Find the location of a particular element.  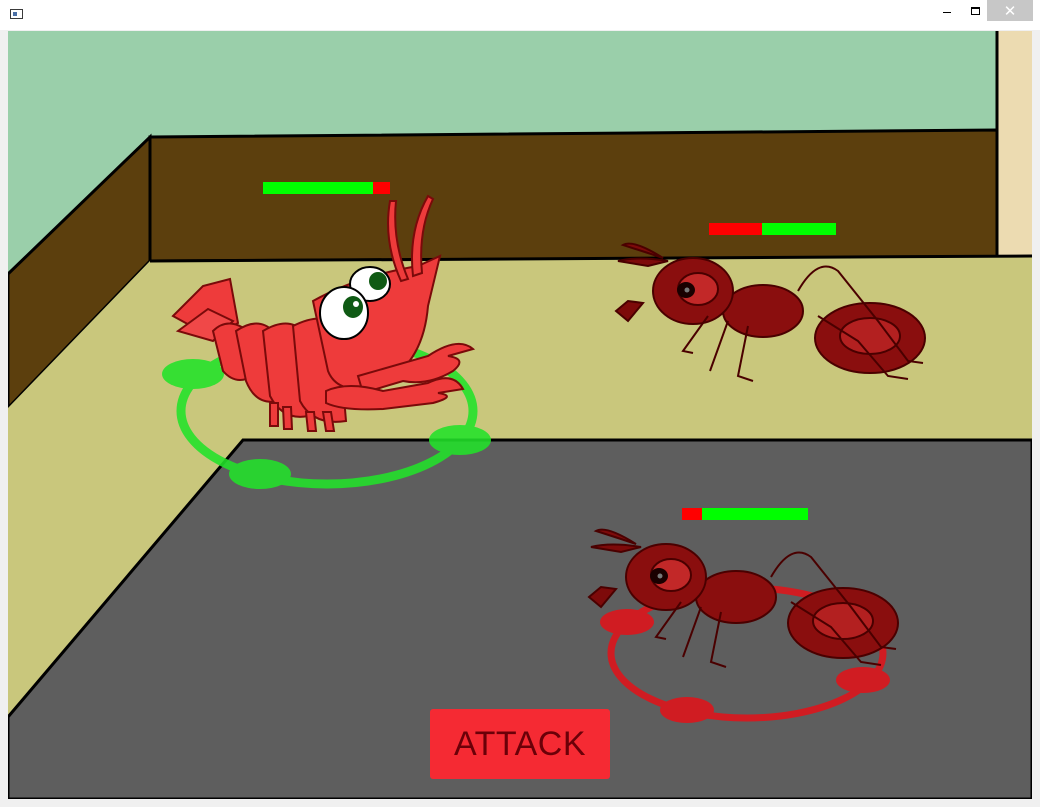

baseboard-back is located at coordinates (573, 195).